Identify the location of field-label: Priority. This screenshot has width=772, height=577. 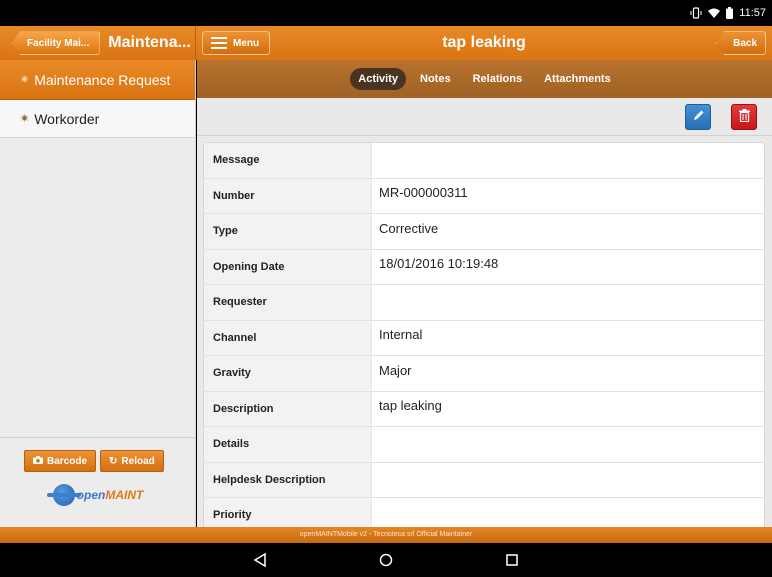
(288, 512).